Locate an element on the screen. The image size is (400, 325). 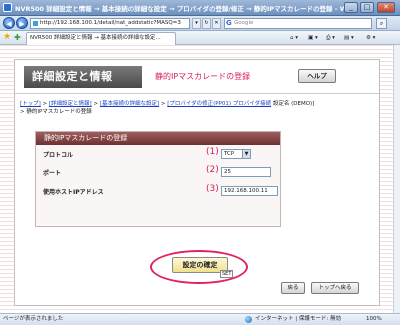
protocol-value: TCP is located at coordinates (229, 154).